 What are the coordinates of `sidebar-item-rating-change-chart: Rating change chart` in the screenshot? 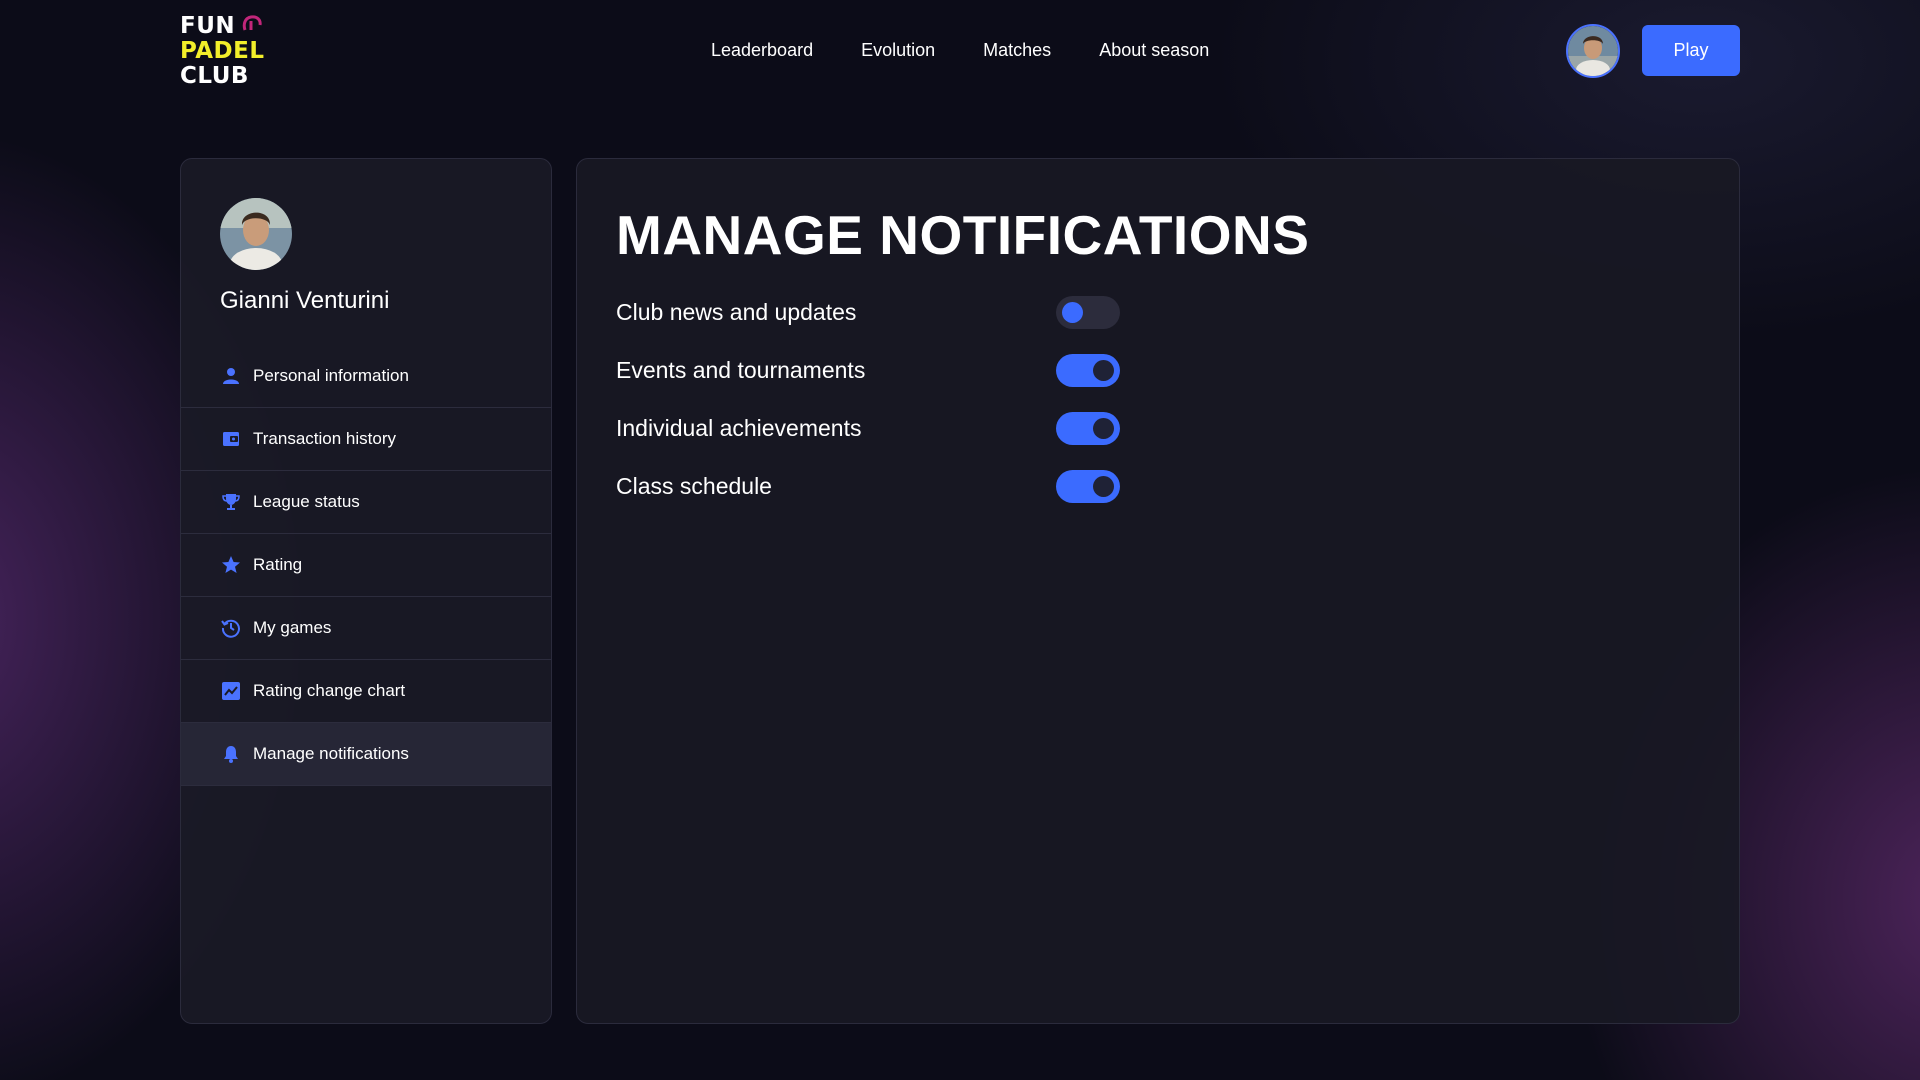 It's located at (366, 691).